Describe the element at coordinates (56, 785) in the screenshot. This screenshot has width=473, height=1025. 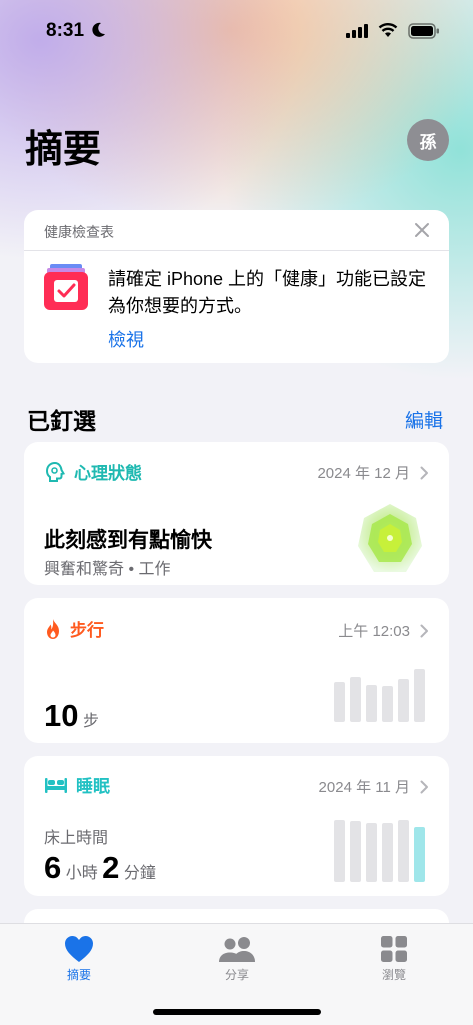
I see `bed-icon` at that location.